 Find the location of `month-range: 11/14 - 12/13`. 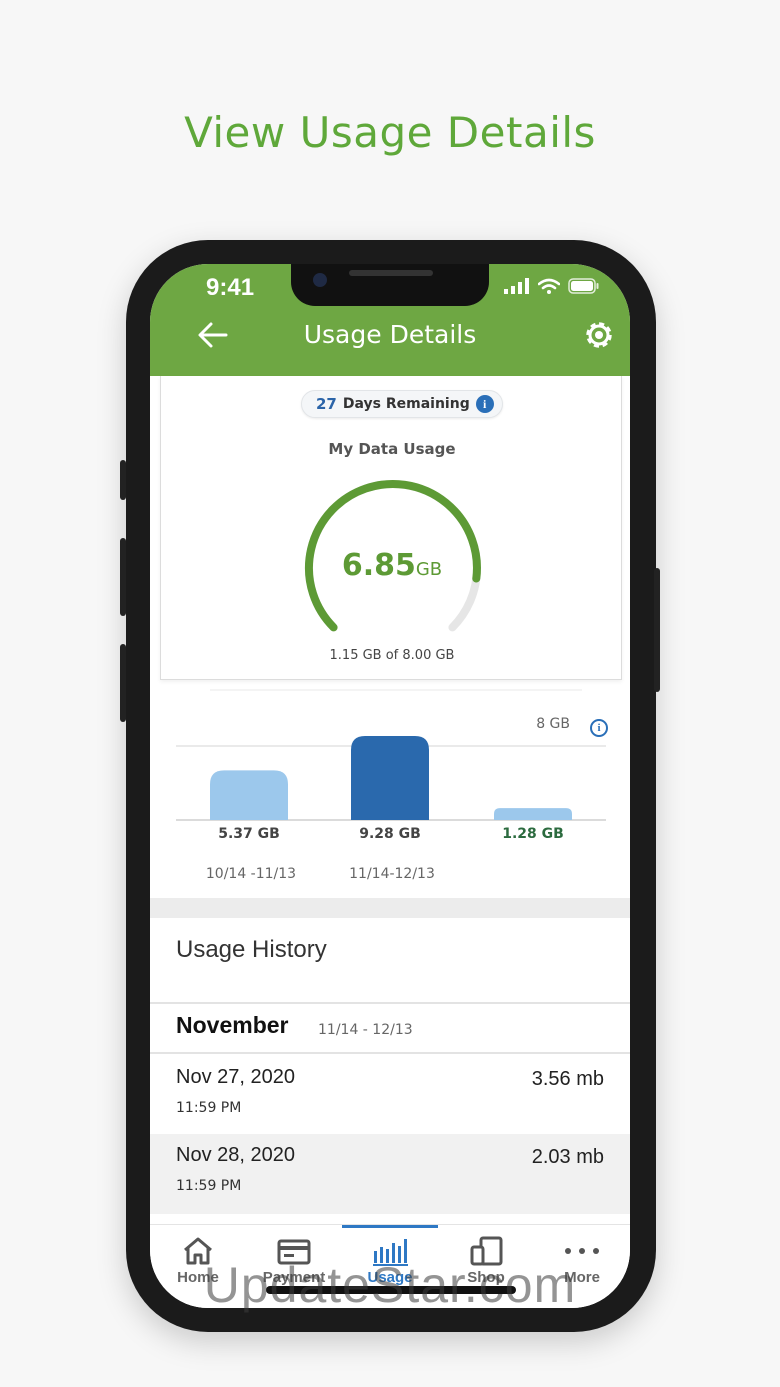

month-range: 11/14 - 12/13 is located at coordinates (365, 1030).